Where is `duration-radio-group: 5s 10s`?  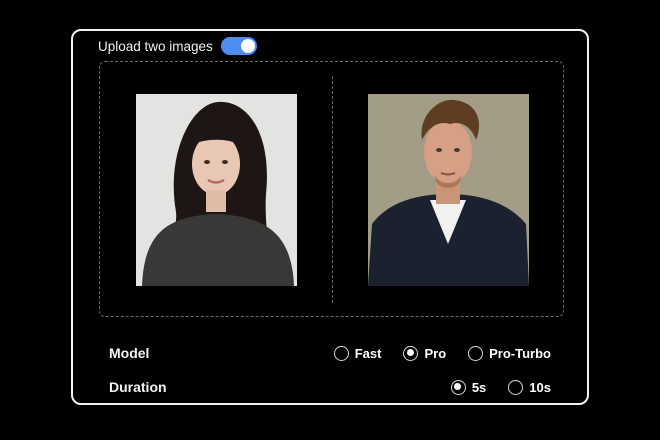 duration-radio-group: 5s 10s is located at coordinates (500, 387).